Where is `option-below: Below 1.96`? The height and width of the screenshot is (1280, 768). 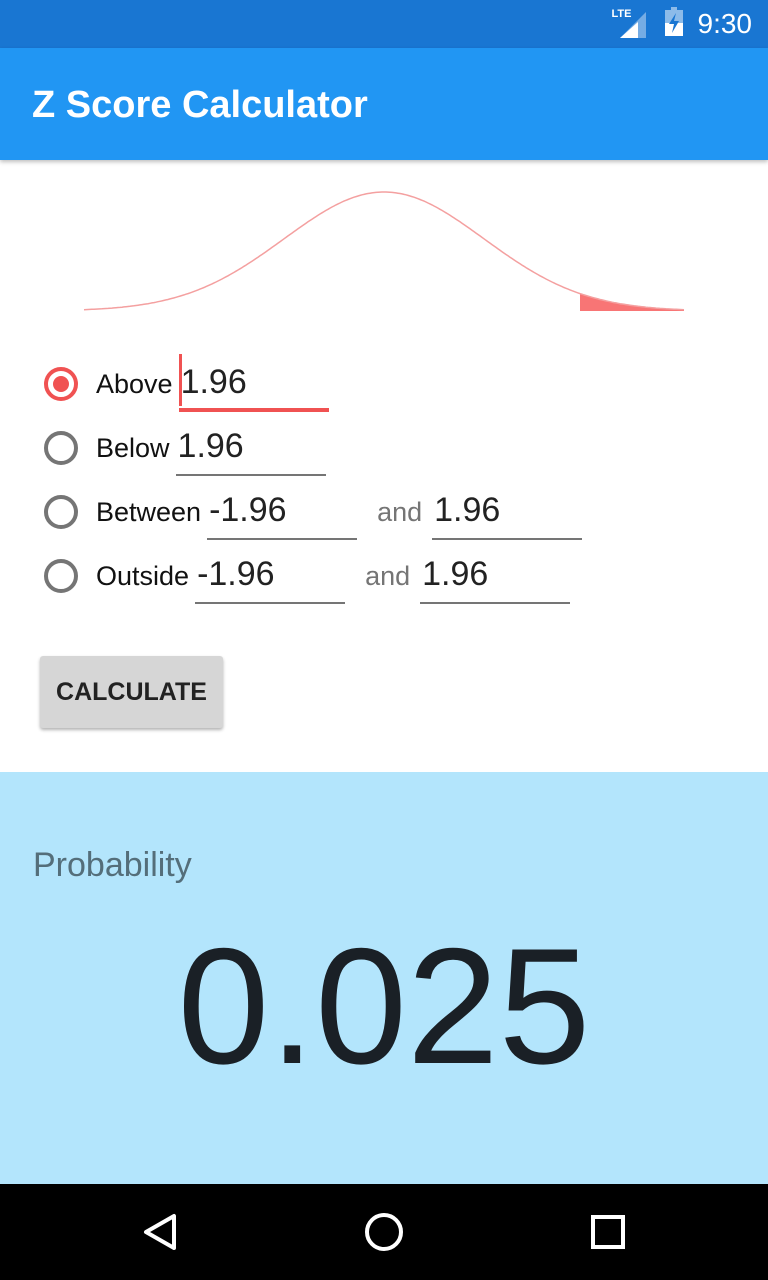
option-below: Below 1.96 is located at coordinates (185, 448).